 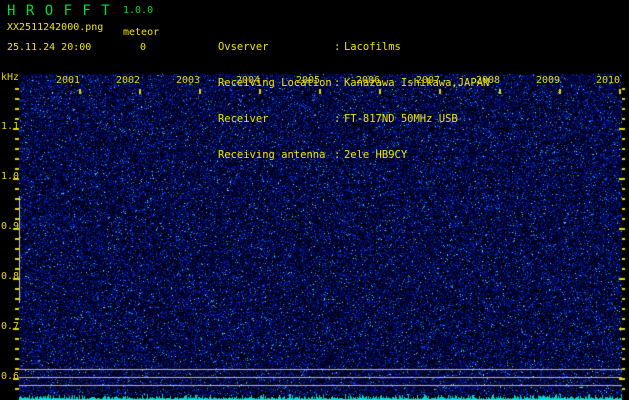 I want to click on info-value: FT-817ND 50MHz USB, so click(x=400, y=119).